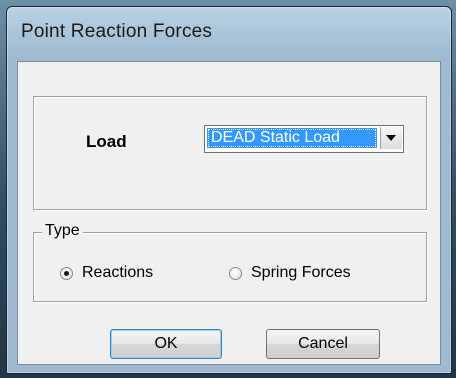  Describe the element at coordinates (229, 33) in the screenshot. I see `title-bar: Point Reaction Forces` at that location.